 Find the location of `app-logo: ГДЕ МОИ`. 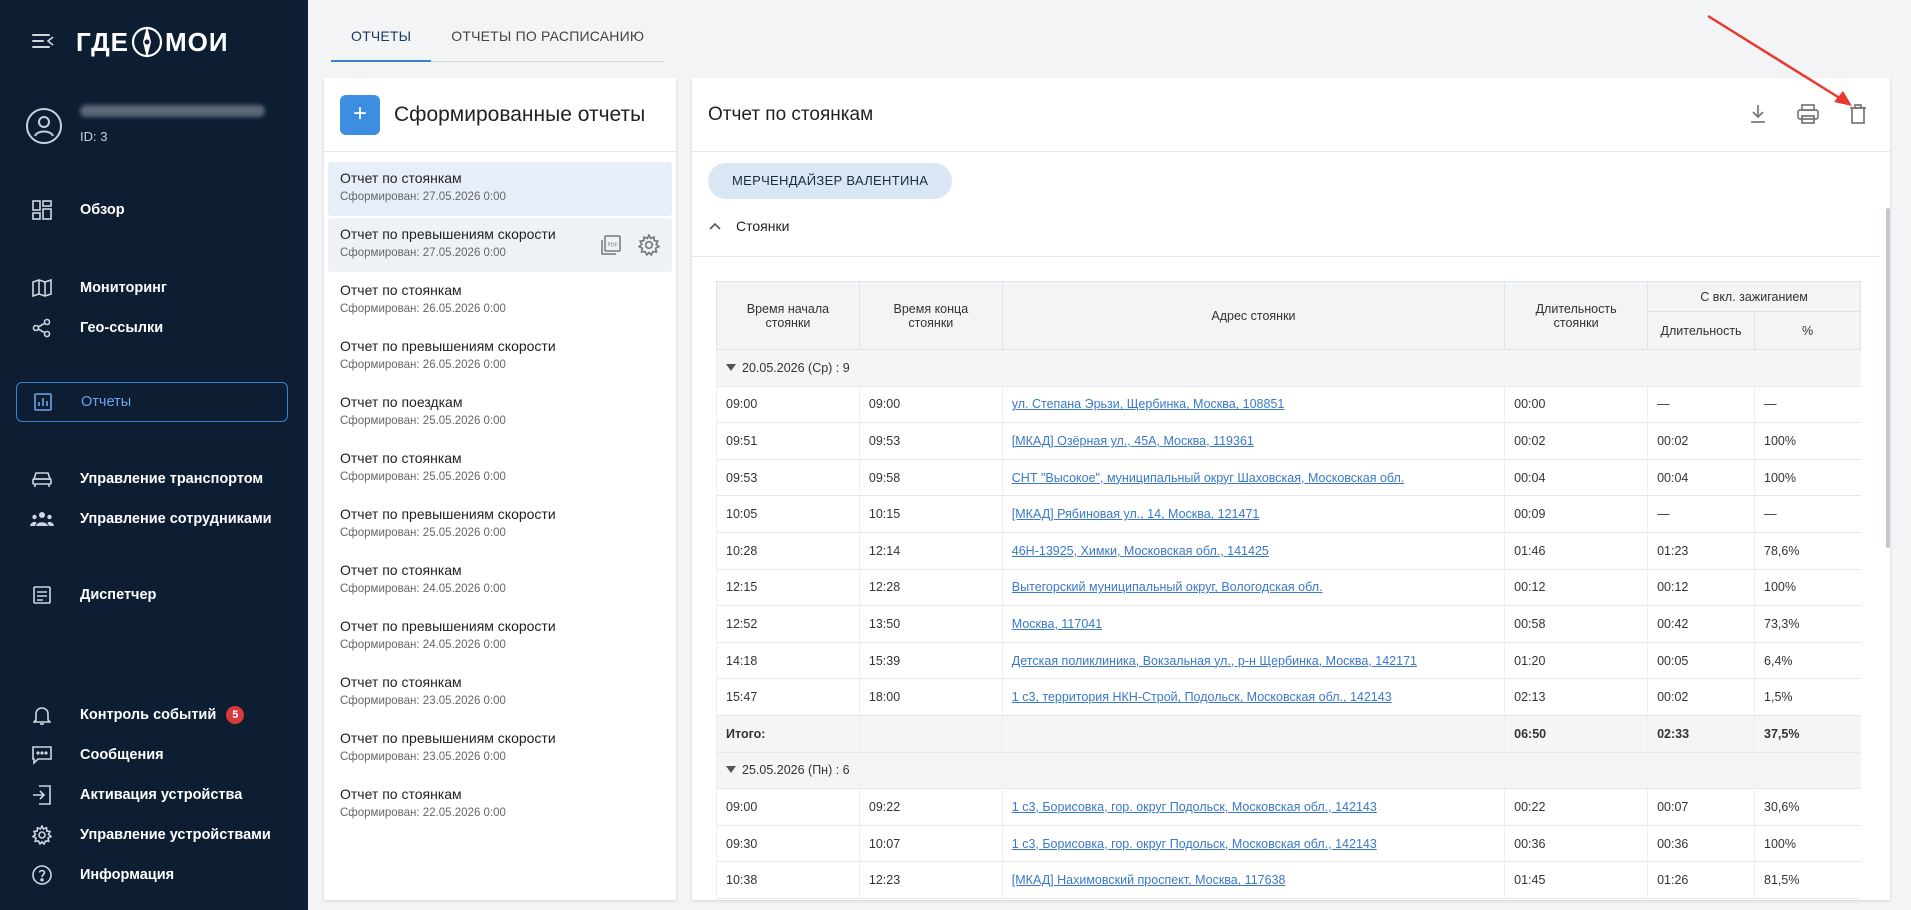

app-logo: ГДЕ МОИ is located at coordinates (152, 42).